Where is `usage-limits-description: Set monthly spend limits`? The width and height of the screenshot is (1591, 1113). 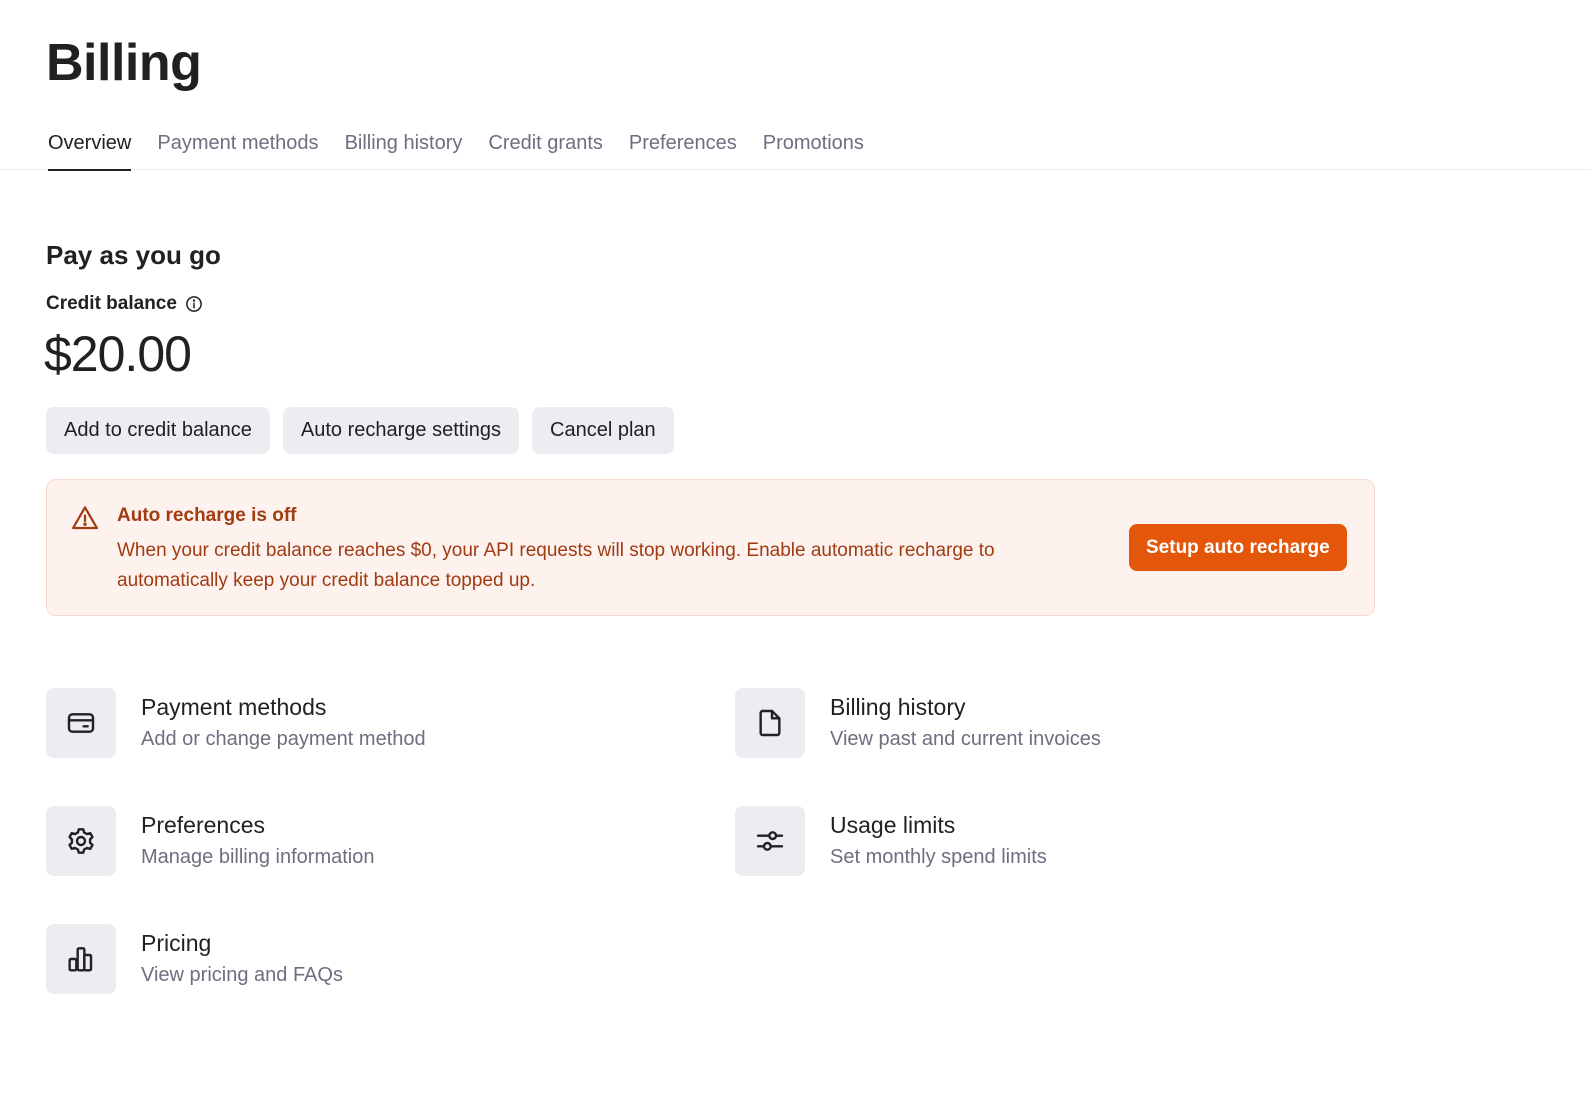
usage-limits-description: Set monthly spend limits is located at coordinates (938, 857).